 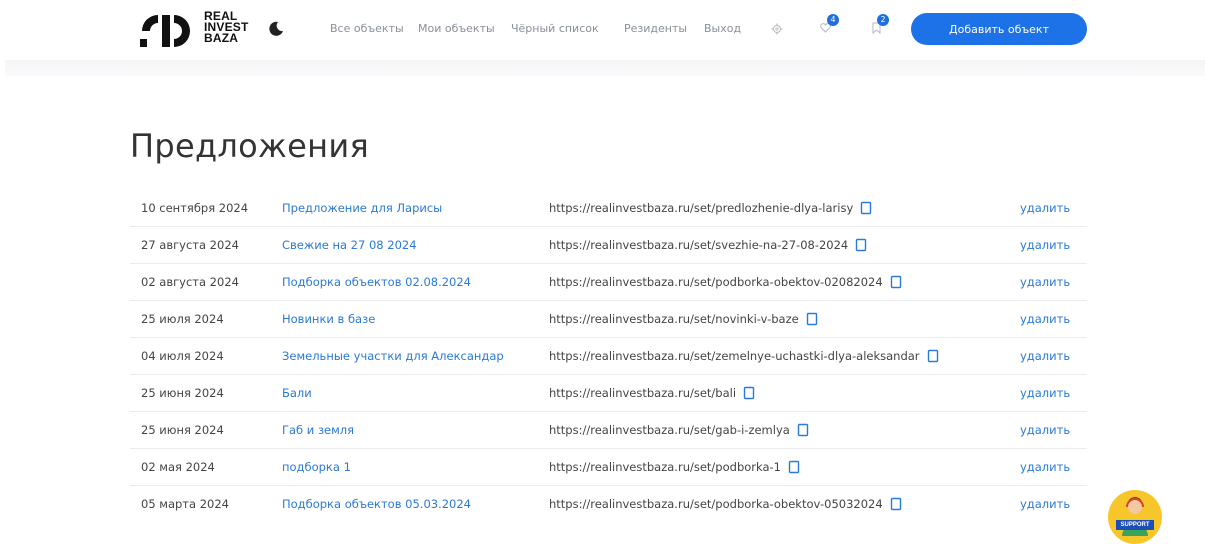 I want to click on favorites-count-badge: 4, so click(x=833, y=20).